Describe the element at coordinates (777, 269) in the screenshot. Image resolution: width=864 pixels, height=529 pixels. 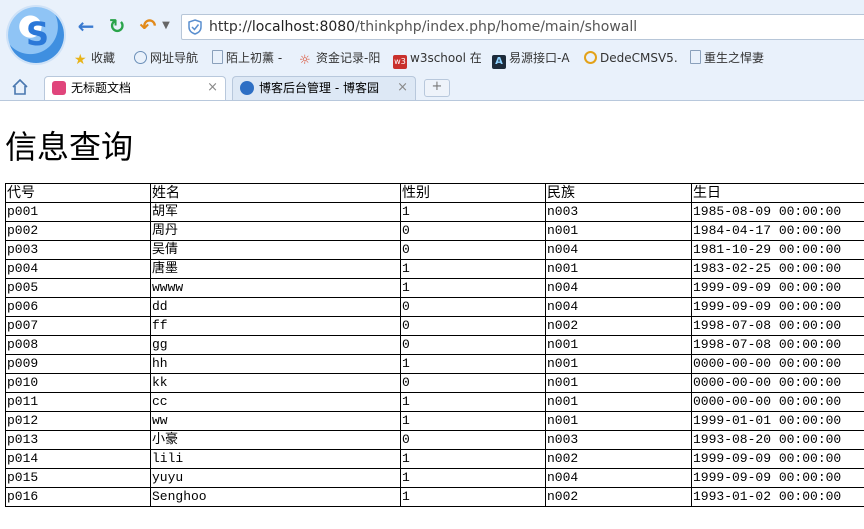
I see `cell-birthday: 1983-02-25 00:00:00` at that location.